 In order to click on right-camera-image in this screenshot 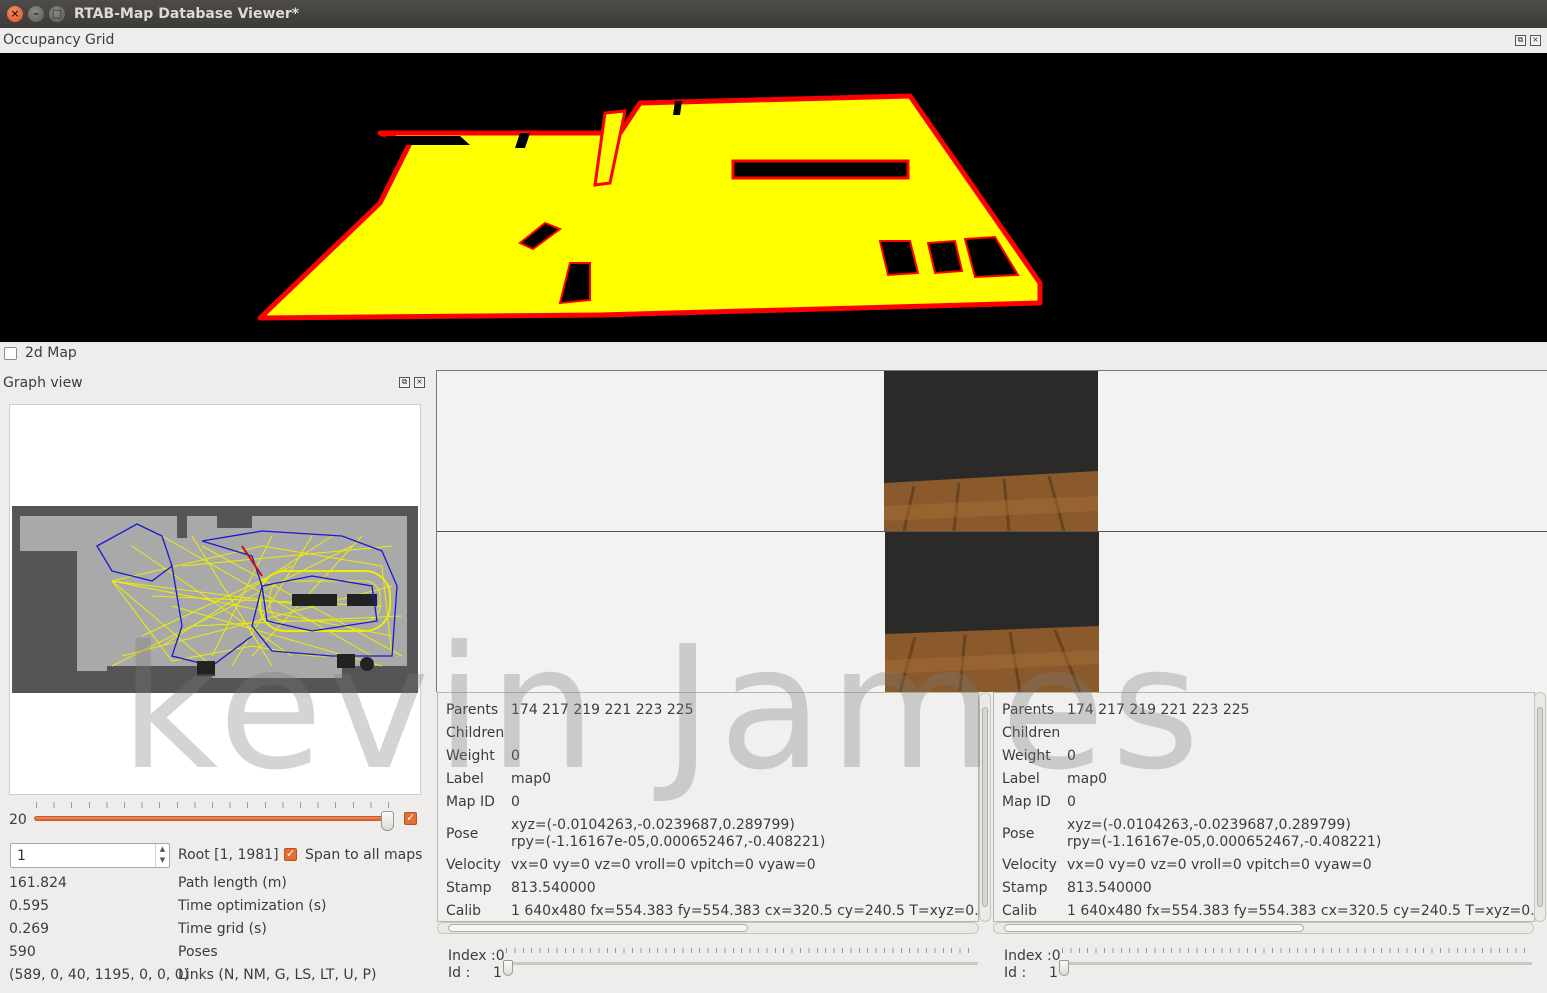, I will do `click(992, 612)`.